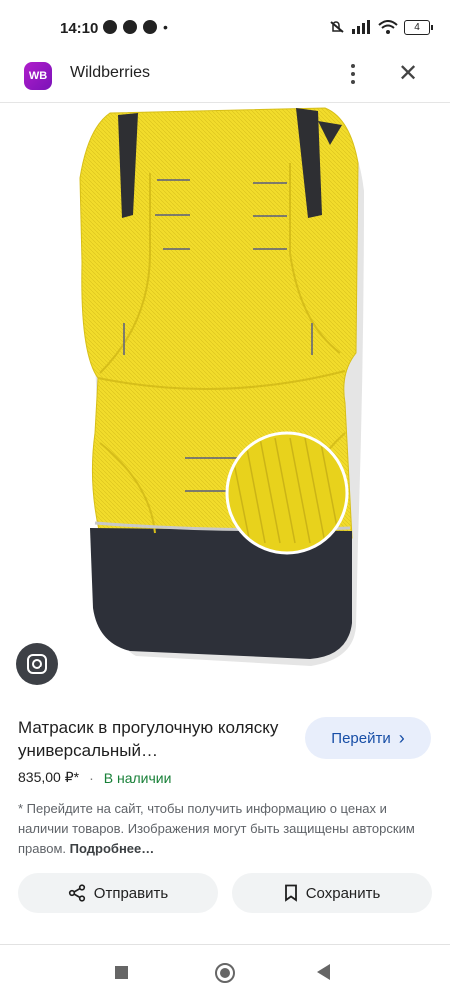 The image size is (450, 1000). What do you see at coordinates (131, 893) in the screenshot?
I see `share-label: Отправить` at bounding box center [131, 893].